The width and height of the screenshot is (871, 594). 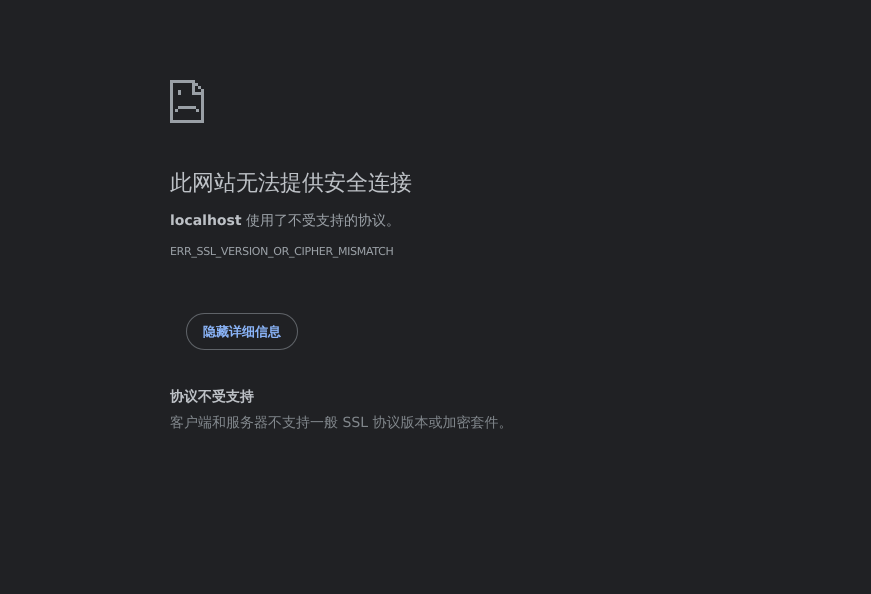 I want to click on error-title: 此网站无法提供安全连接, so click(x=291, y=184).